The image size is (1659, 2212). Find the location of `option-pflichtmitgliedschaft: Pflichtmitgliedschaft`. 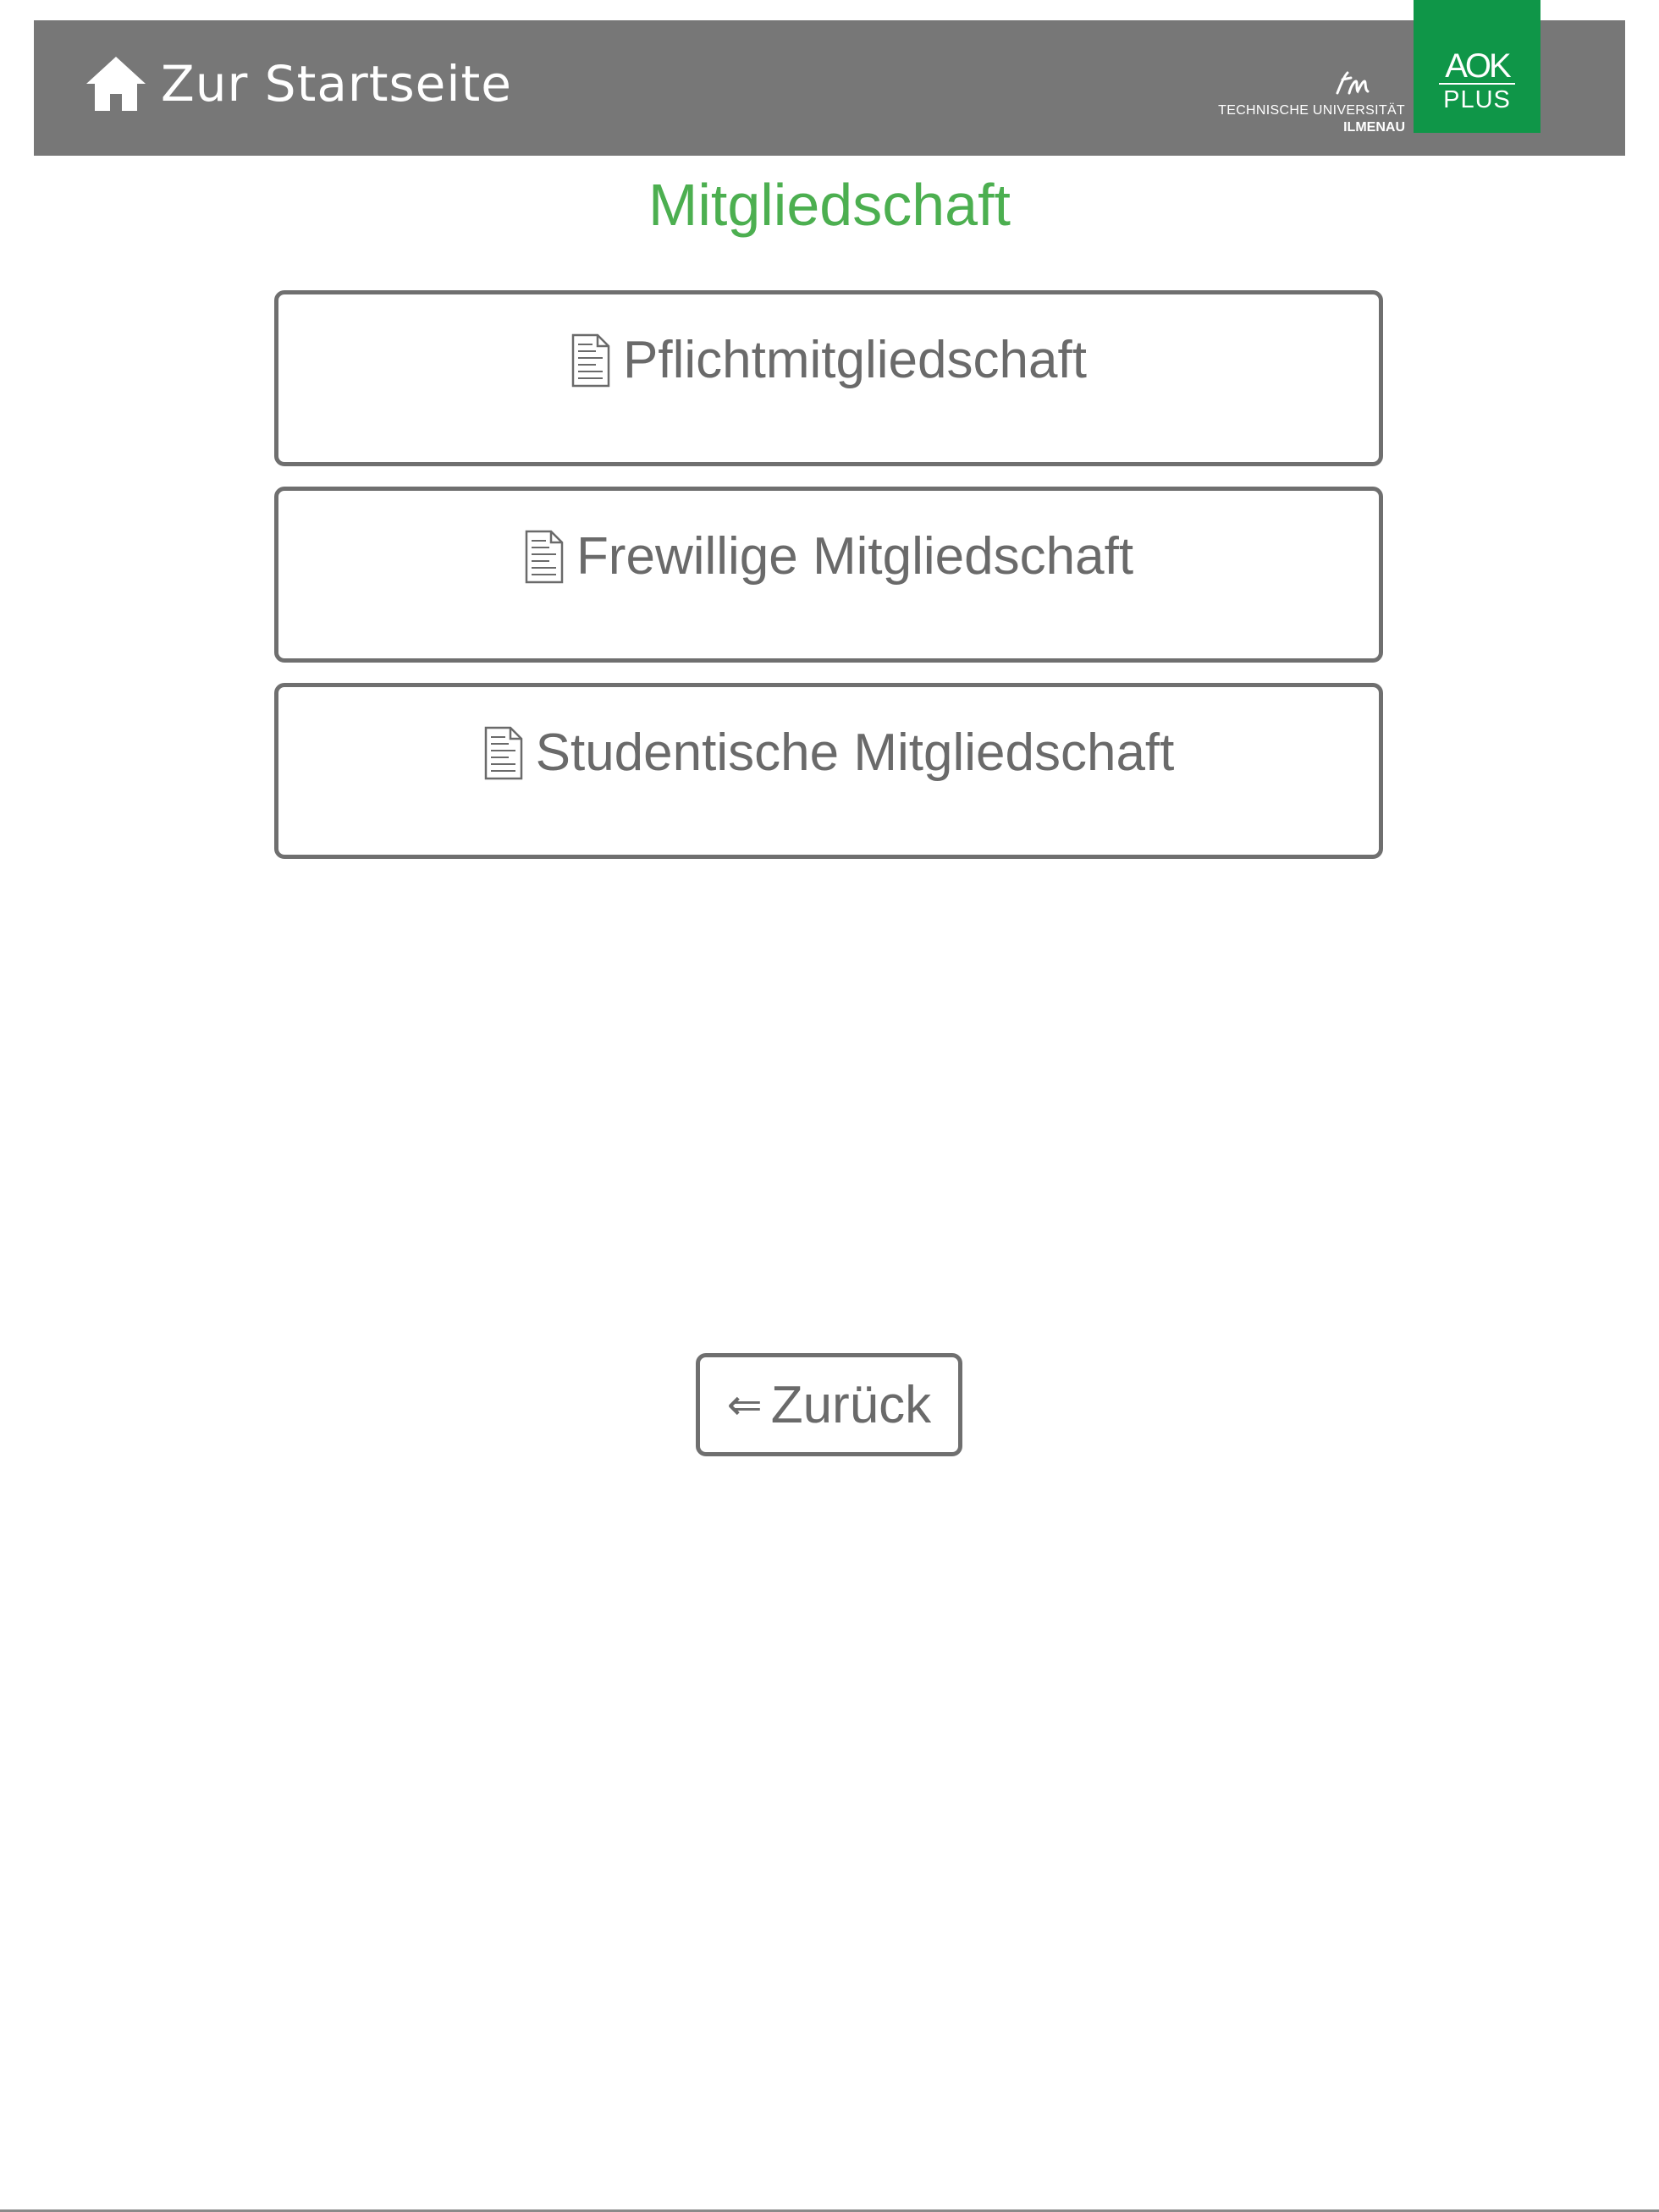

option-pflichtmitgliedschaft: Pflichtmitgliedschaft is located at coordinates (828, 378).